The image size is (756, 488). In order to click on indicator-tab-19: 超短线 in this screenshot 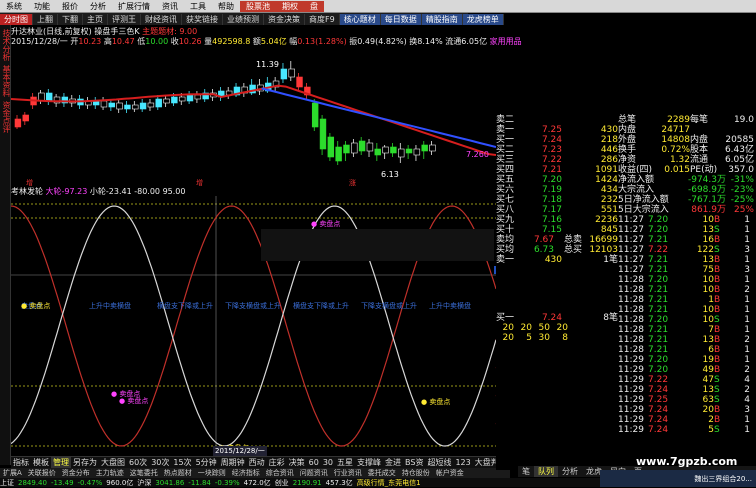, I will do `click(439, 462)`.